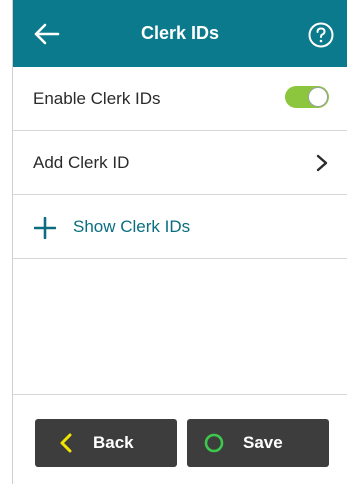 The height and width of the screenshot is (484, 347). Describe the element at coordinates (263, 442) in the screenshot. I see `save-button-label: Save` at that location.